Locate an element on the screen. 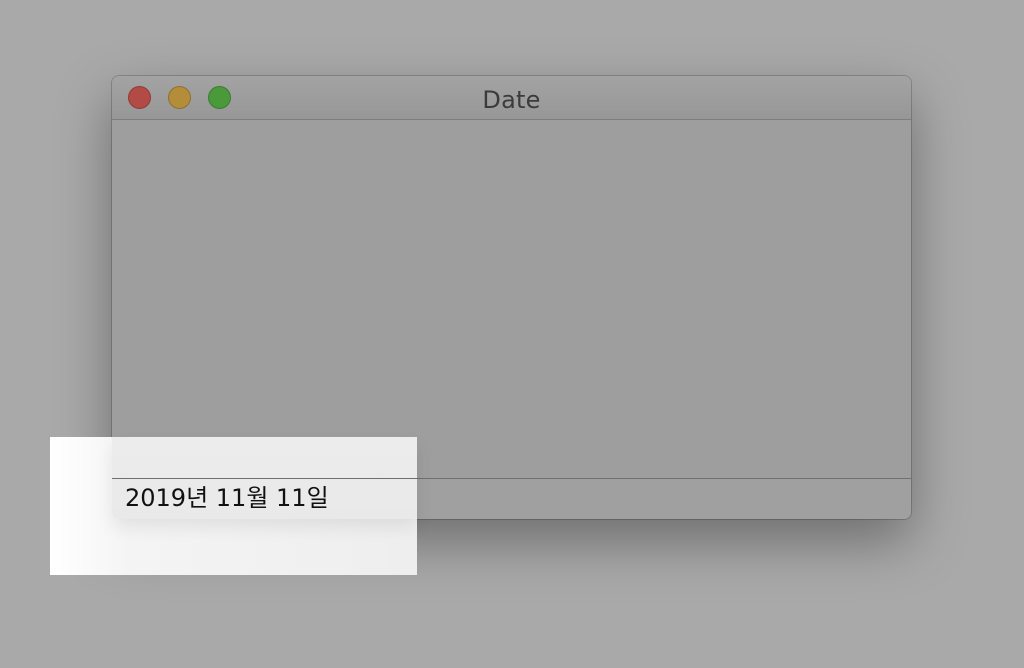  date-label: 2019년 11월 11일 is located at coordinates (227, 498).